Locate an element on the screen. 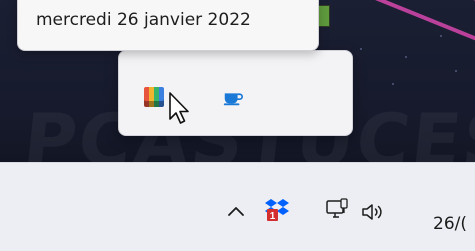  speaker-icon is located at coordinates (372, 212).